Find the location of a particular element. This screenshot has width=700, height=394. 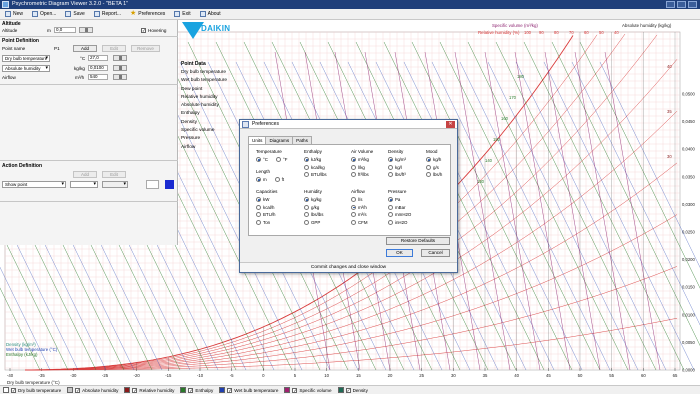

param1-slider is located at coordinates (120, 58).